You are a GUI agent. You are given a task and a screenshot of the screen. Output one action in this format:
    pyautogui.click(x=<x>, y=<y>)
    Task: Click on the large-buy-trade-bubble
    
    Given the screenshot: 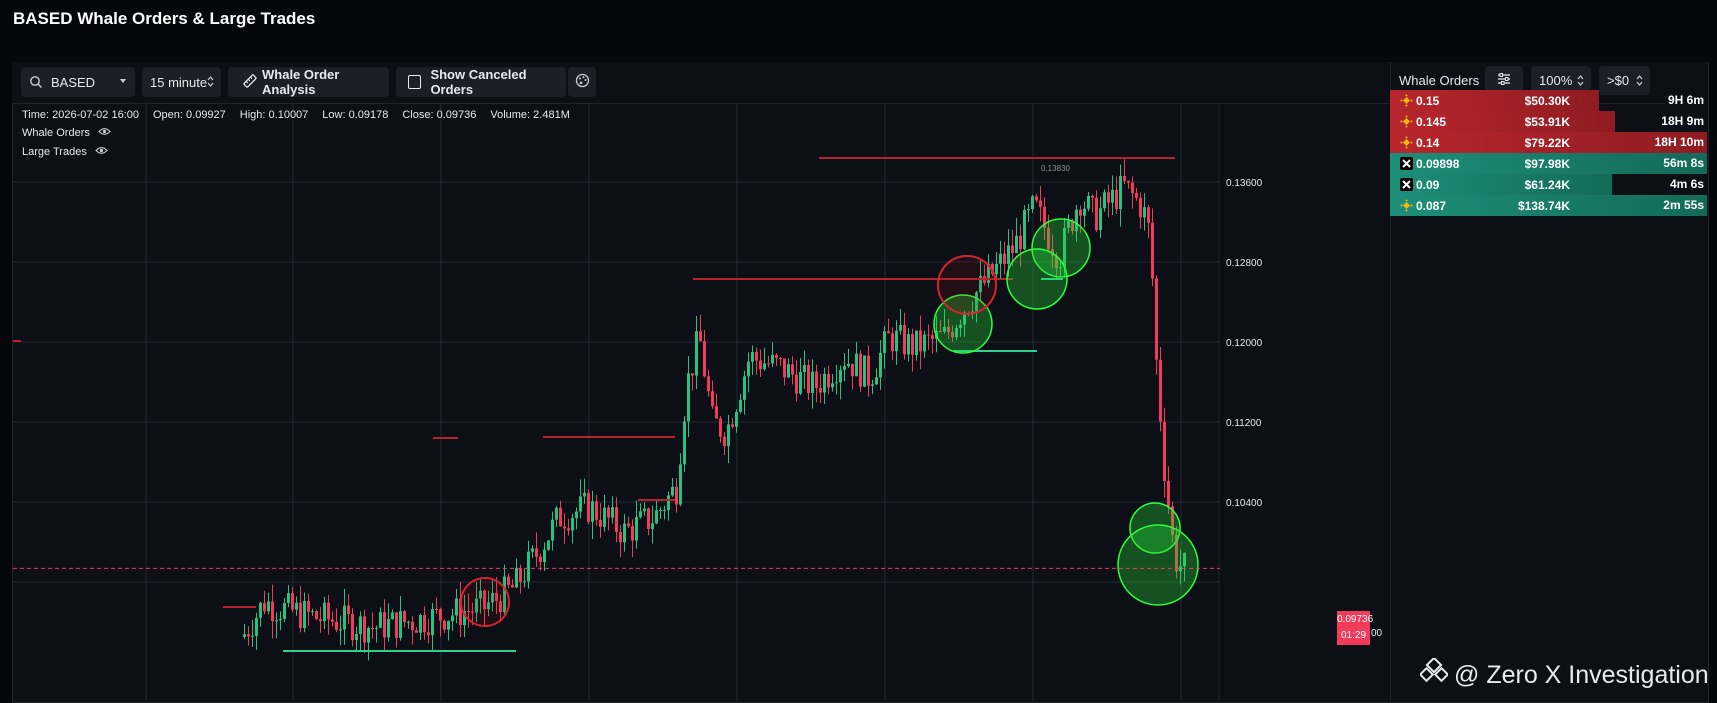 What is the action you would take?
    pyautogui.click(x=1158, y=565)
    